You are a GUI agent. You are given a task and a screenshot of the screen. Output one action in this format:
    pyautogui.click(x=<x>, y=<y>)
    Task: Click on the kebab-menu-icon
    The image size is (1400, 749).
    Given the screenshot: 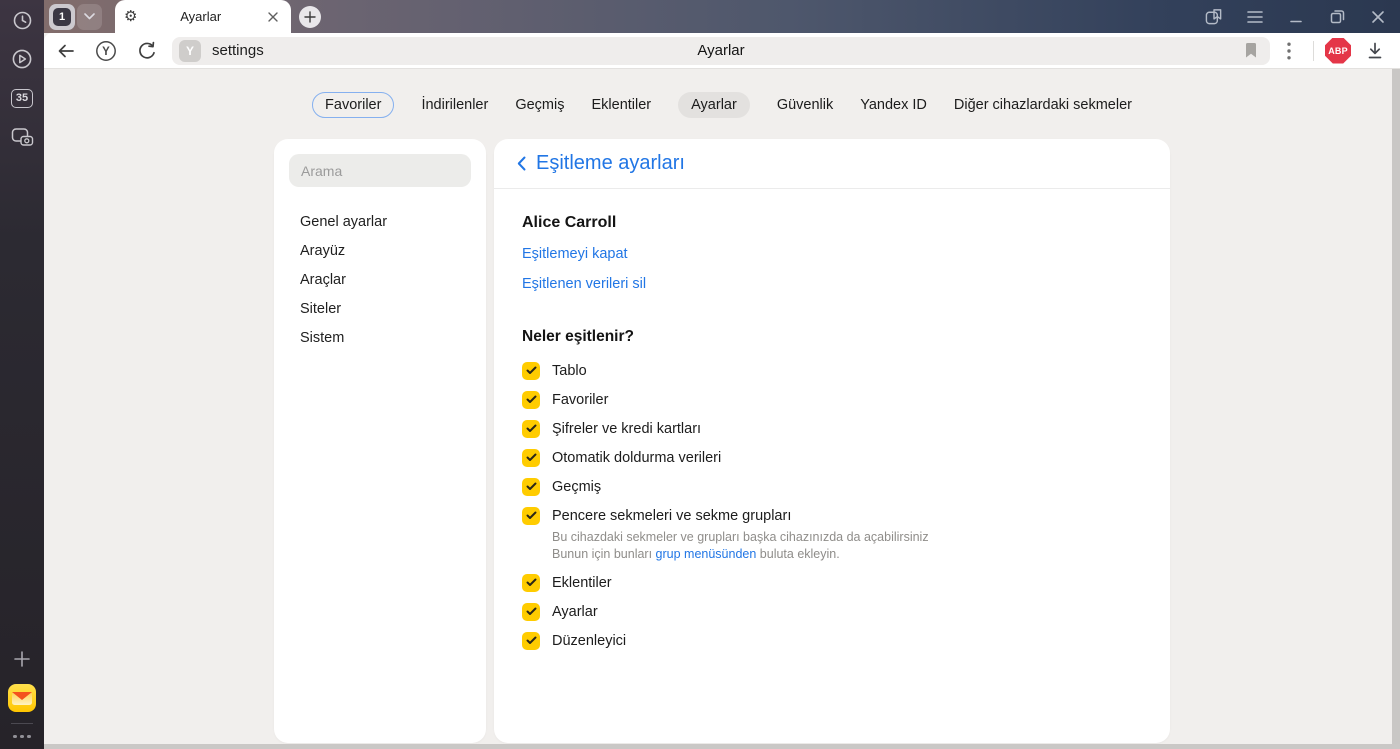 What is the action you would take?
    pyautogui.click(x=1289, y=51)
    